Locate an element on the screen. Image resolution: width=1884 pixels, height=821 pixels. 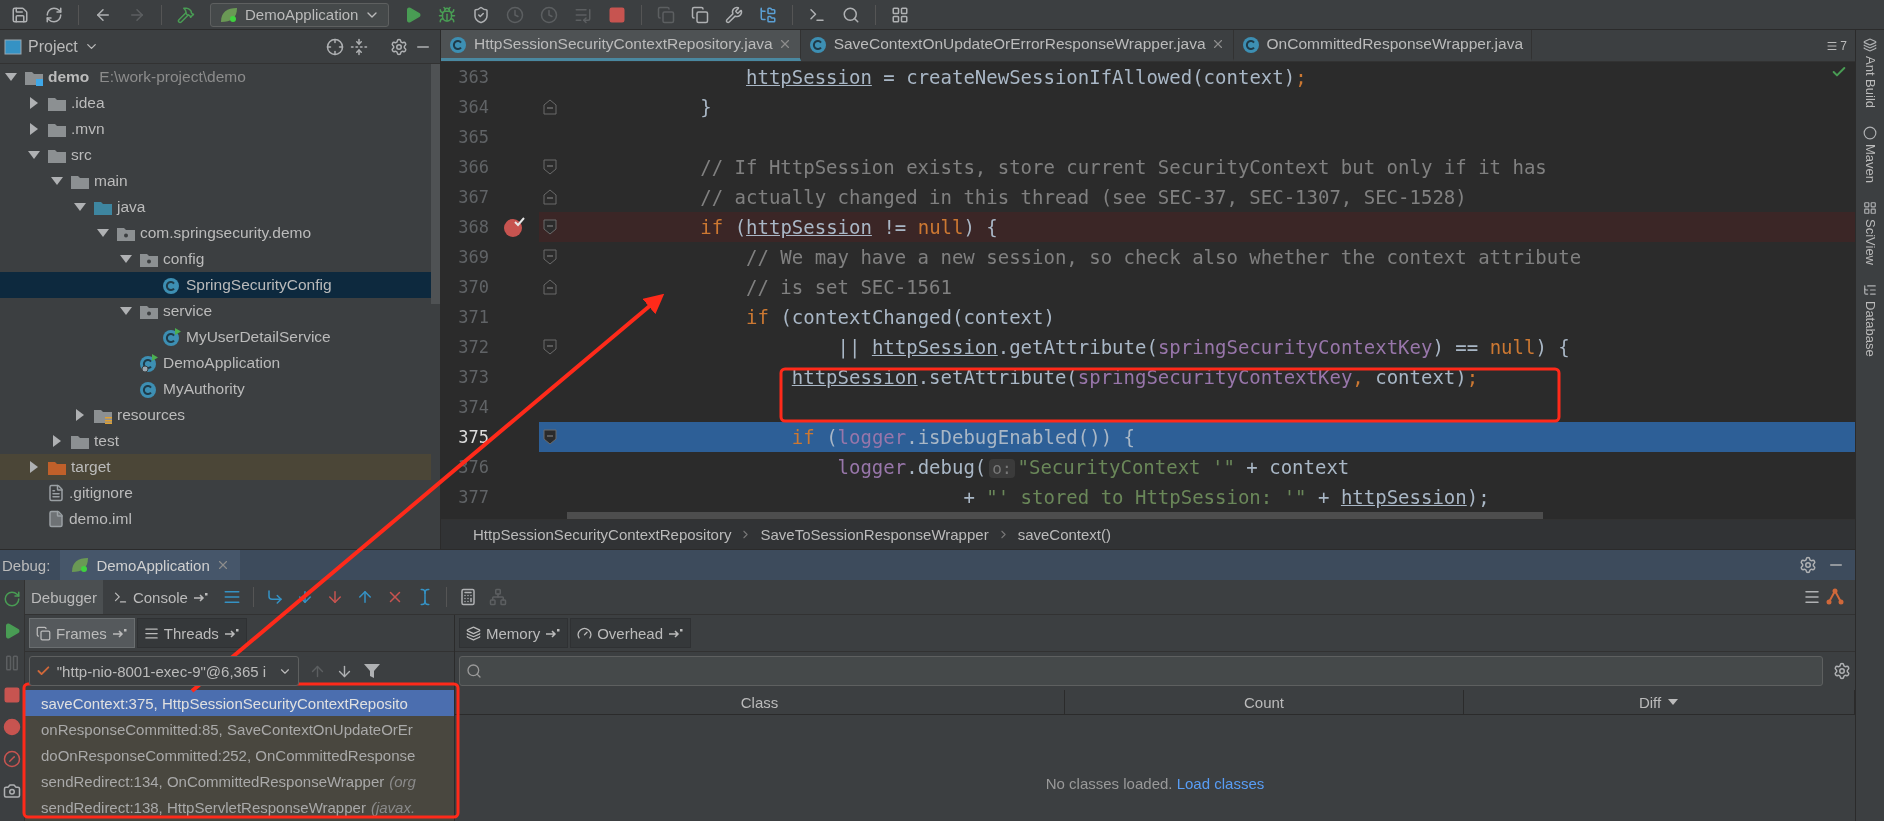
debug-tab: Debugger is located at coordinates (64, 597).